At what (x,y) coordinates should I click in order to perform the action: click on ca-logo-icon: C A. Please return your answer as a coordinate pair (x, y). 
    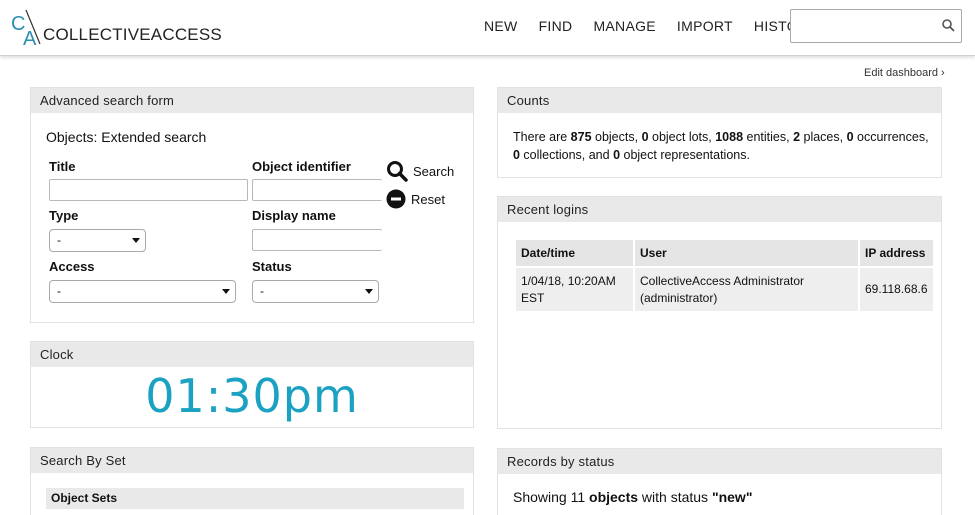
    Looking at the image, I should click on (26, 28).